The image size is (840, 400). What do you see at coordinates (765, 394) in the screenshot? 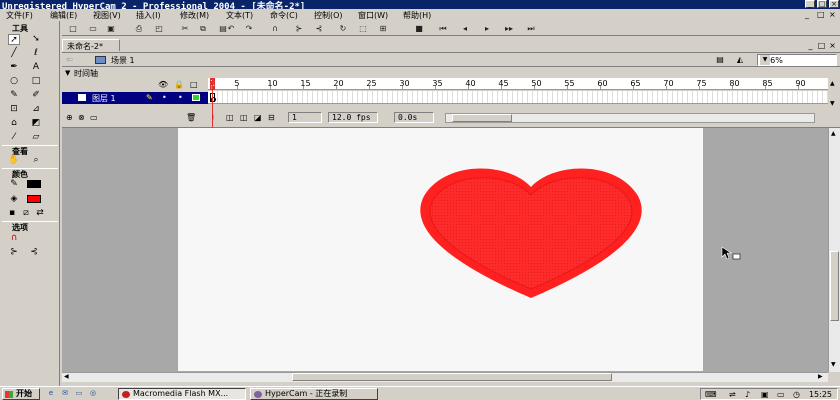
I see `tray-app-icon: ▣` at bounding box center [765, 394].